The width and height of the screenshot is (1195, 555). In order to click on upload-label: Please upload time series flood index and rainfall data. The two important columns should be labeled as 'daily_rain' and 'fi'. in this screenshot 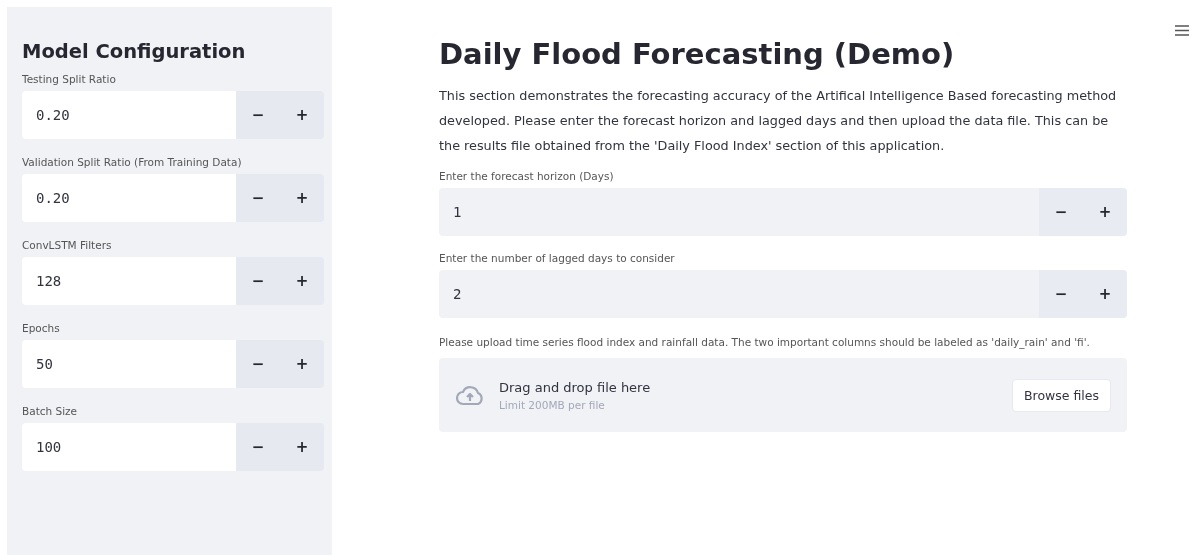, I will do `click(765, 343)`.